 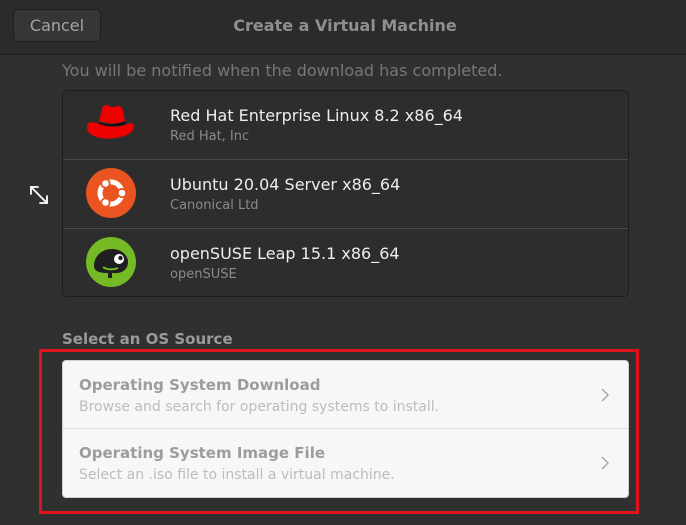 What do you see at coordinates (111, 193) in the screenshot?
I see `ubuntu-logo-icon` at bounding box center [111, 193].